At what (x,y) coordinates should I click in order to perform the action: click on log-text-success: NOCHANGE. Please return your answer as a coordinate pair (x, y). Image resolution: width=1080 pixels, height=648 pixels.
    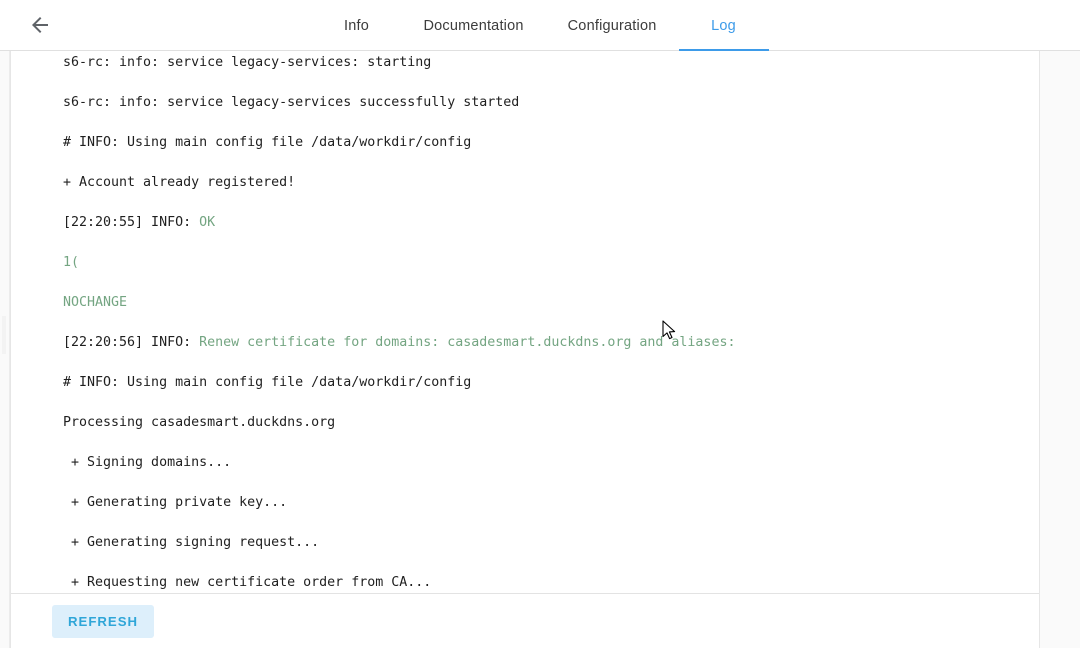
    Looking at the image, I should click on (95, 302).